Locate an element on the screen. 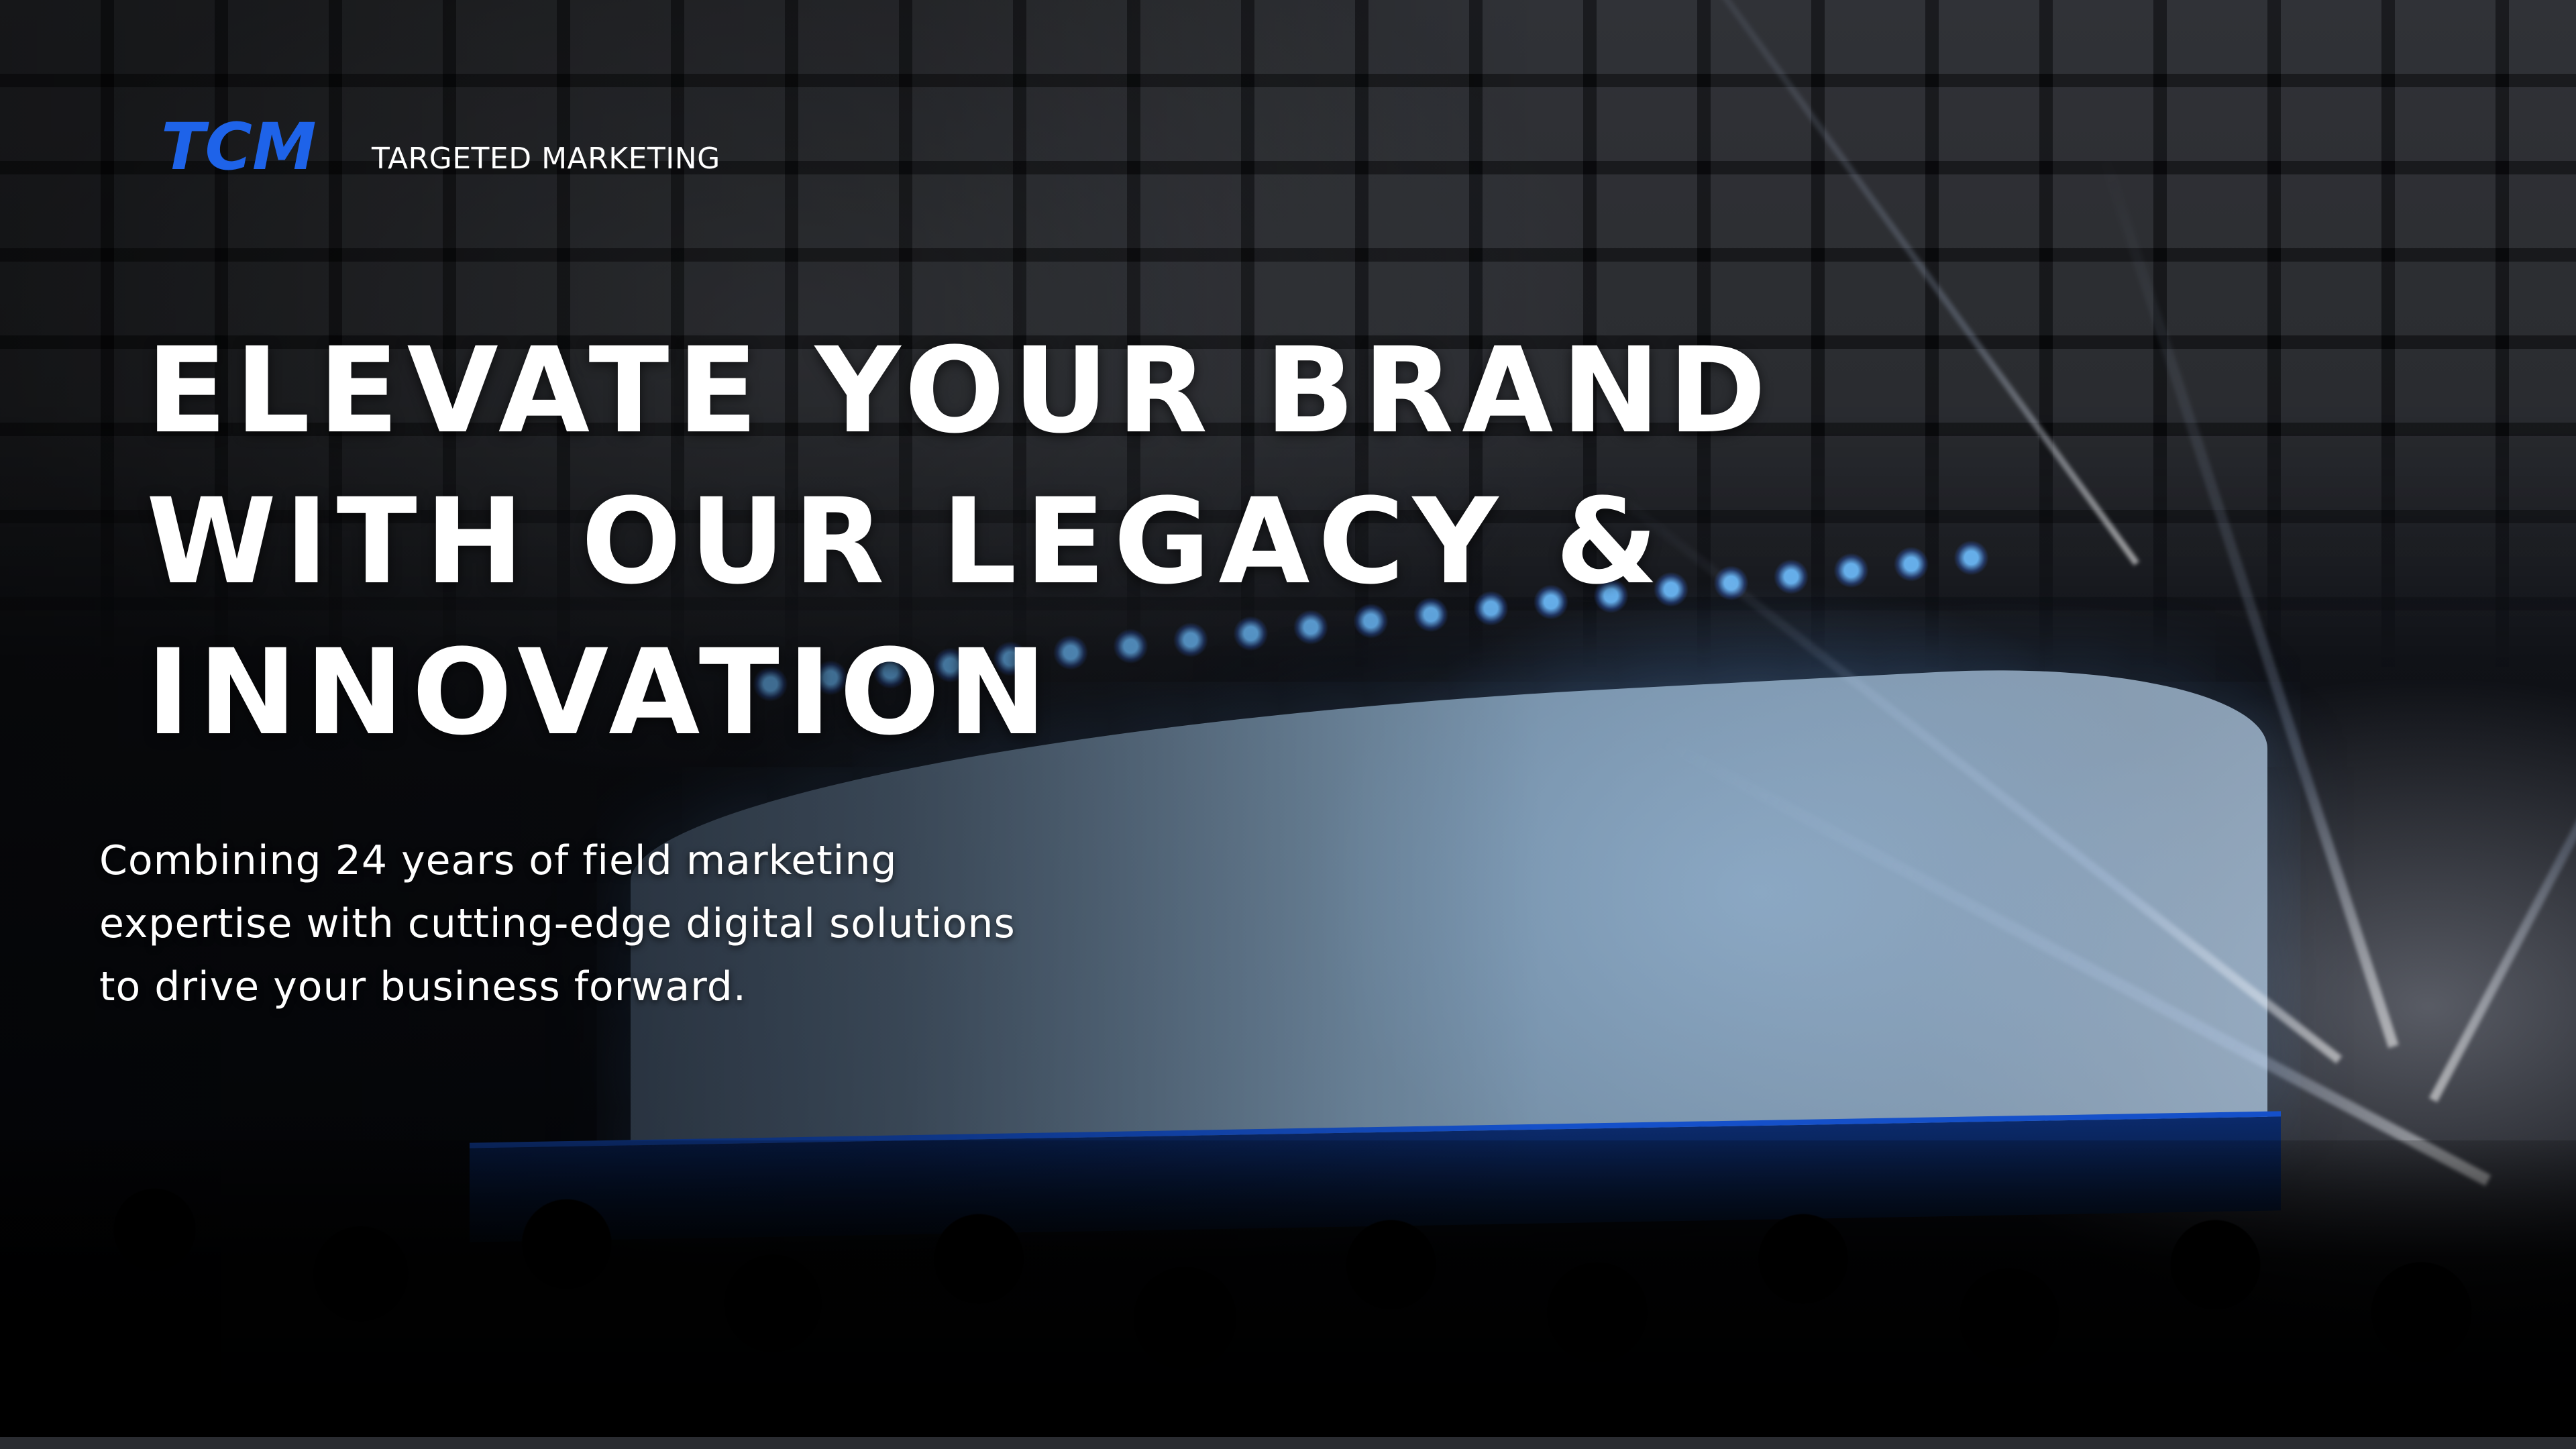 This screenshot has height=1449, width=2576. svg-text: TCM is located at coordinates (238, 147).